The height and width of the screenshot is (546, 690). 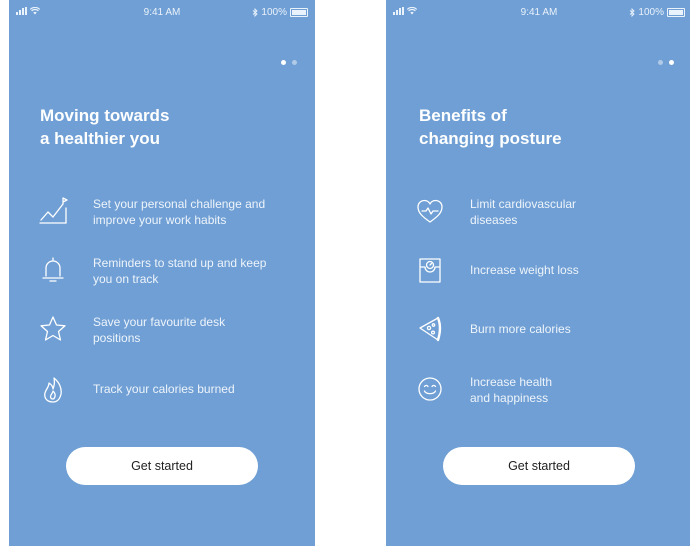 I want to click on feature-item-cardio: Limit cardiovascular diseases, so click(x=547, y=212).